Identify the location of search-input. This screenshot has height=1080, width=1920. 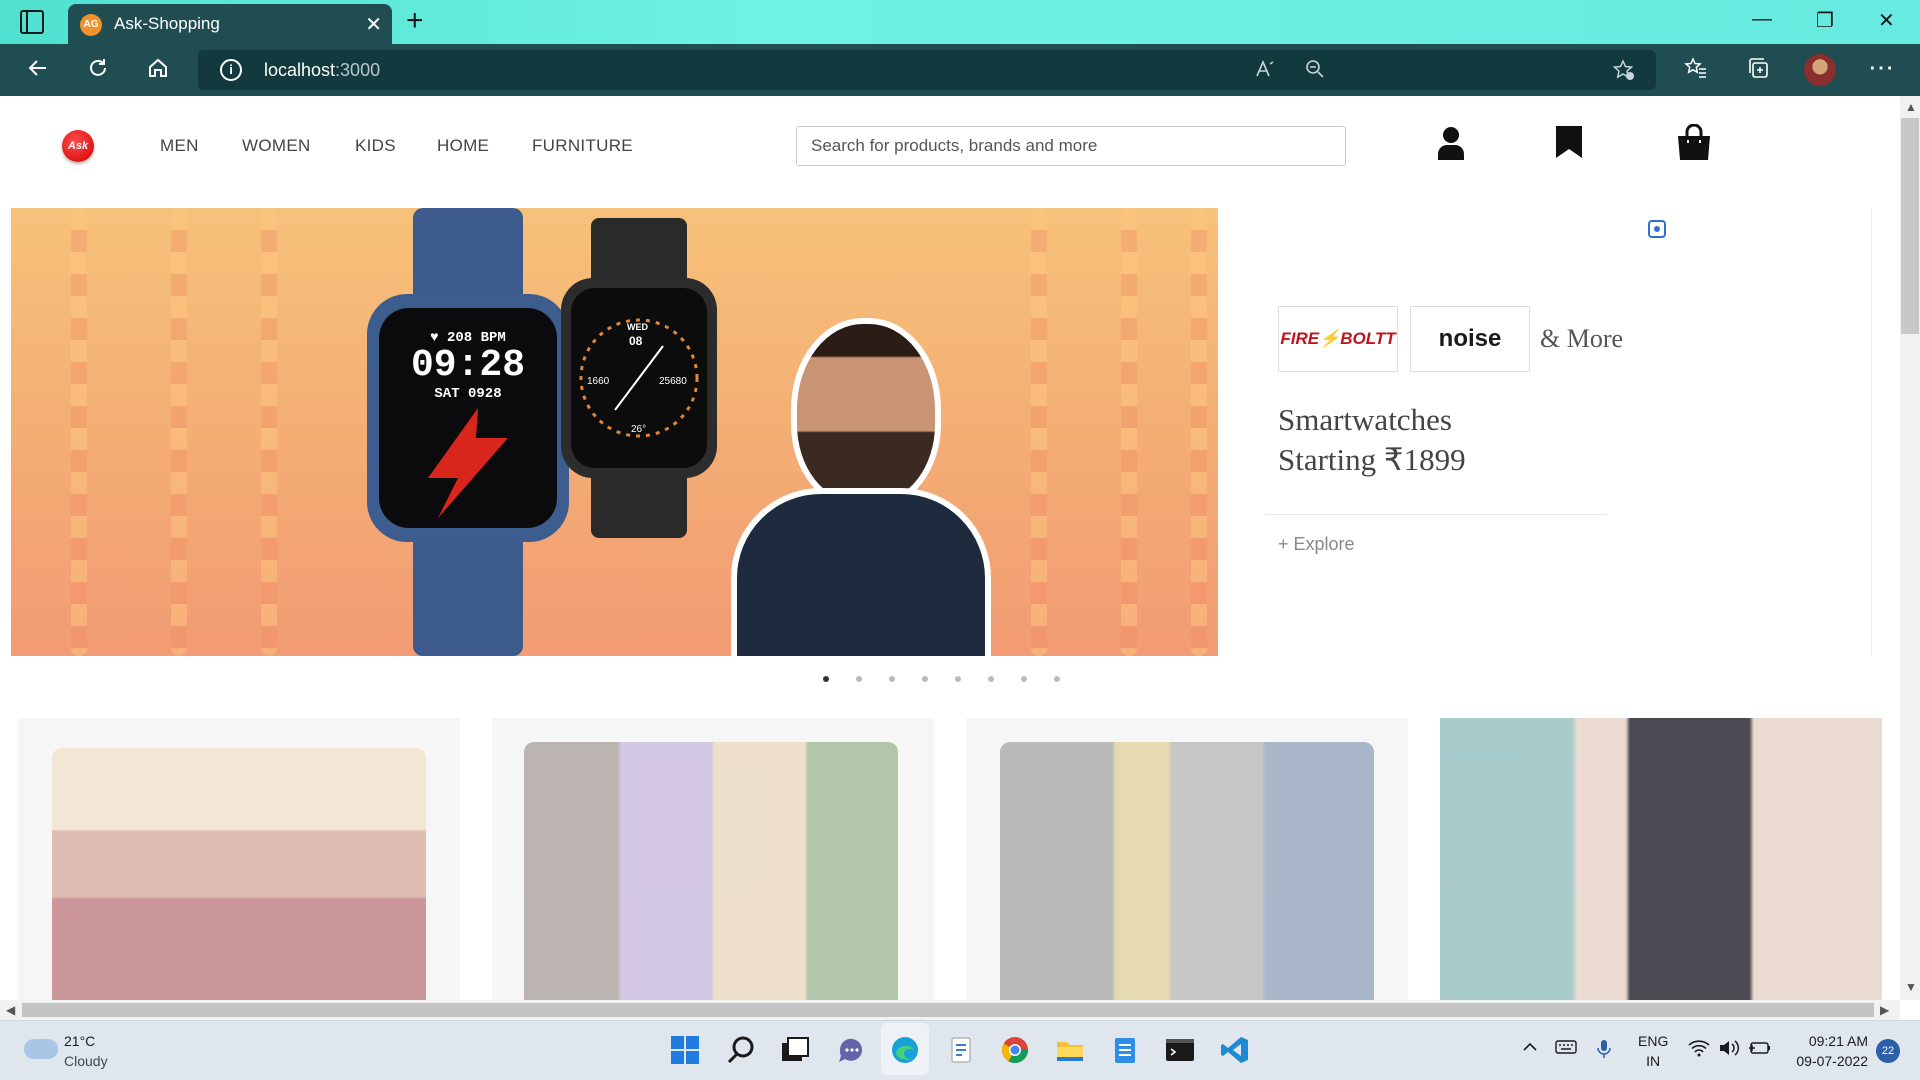
(1071, 146).